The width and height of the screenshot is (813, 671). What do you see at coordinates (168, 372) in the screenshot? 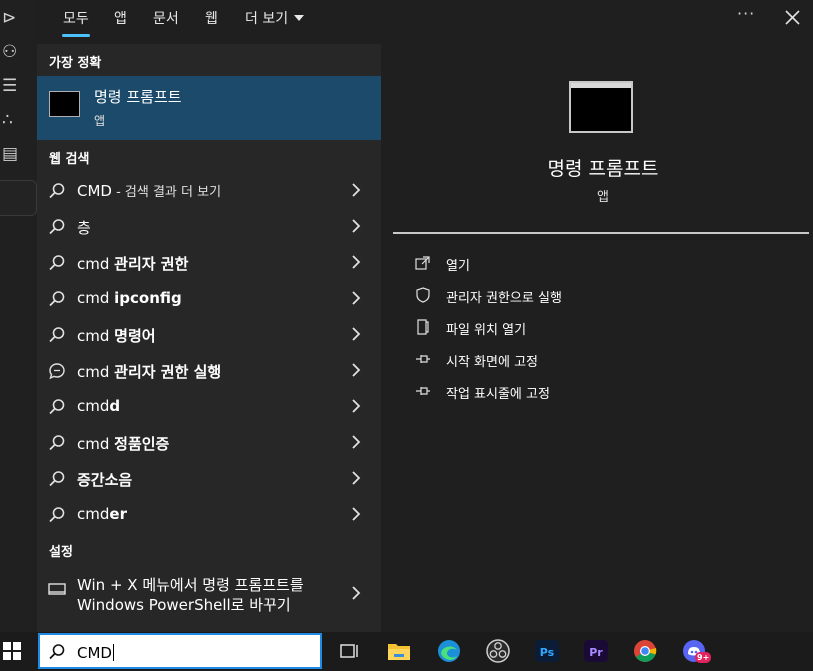
I see `web-result-suggestion: 관리자 권한 실행` at bounding box center [168, 372].